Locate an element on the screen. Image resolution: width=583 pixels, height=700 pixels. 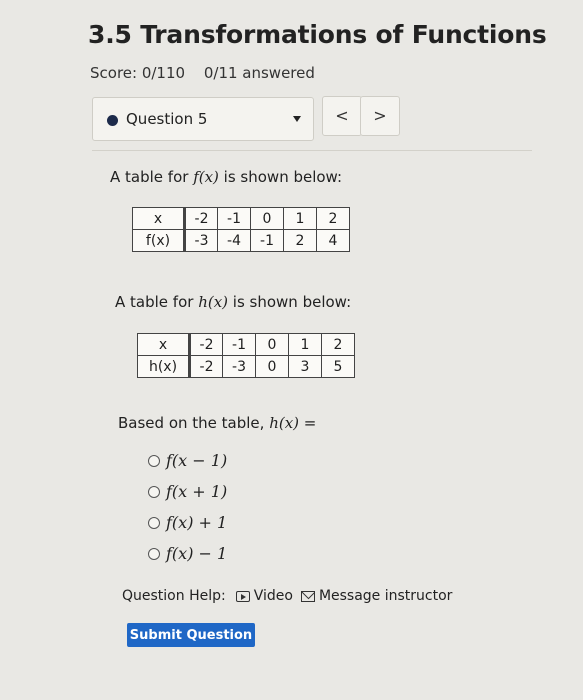
choice-label: f(x) − 1 is located at coordinates (197, 553).